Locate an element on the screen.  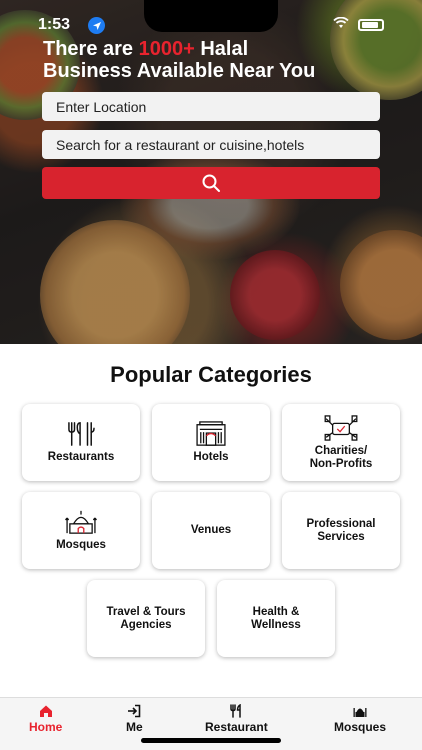
battery-icon is located at coordinates (371, 25).